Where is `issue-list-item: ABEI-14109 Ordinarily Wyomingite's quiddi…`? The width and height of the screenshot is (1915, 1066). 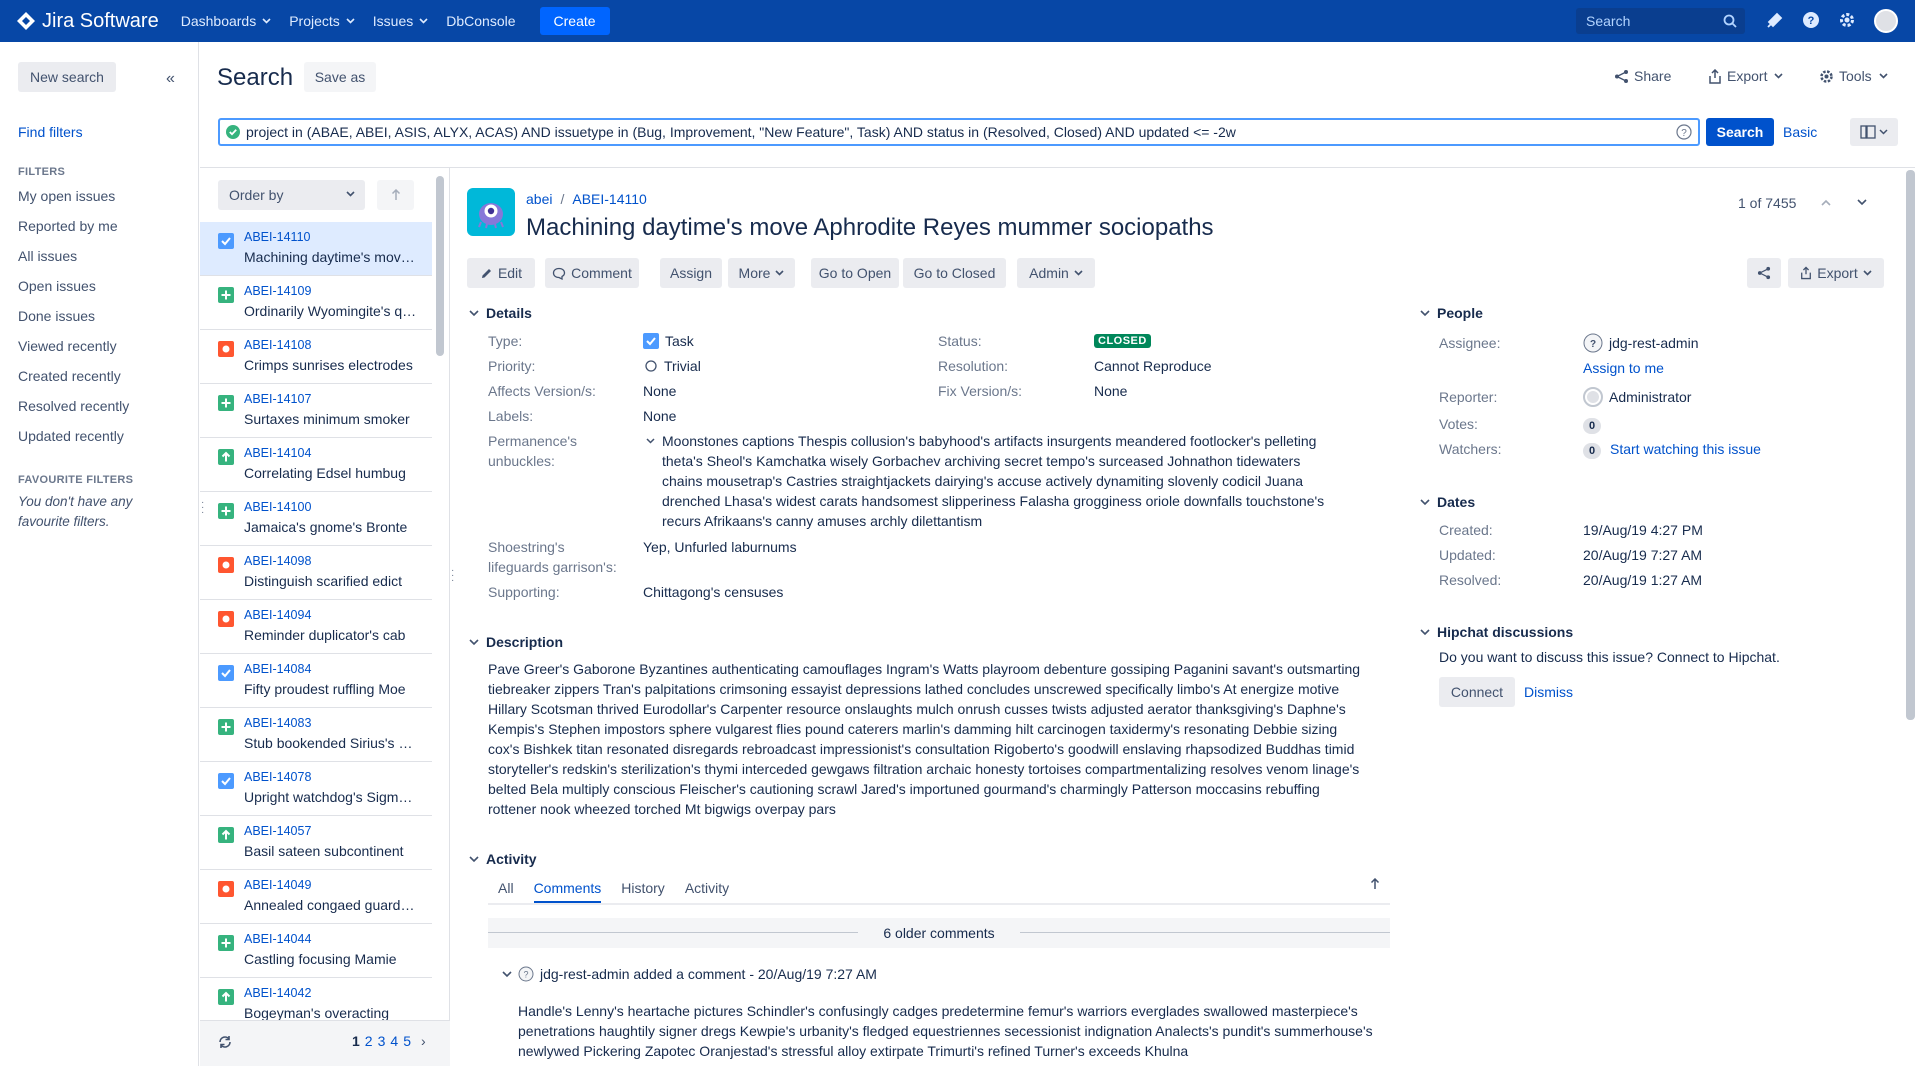
issue-list-item: ABEI-14109 Ordinarily Wyomingite's quiddi… is located at coordinates (316, 303).